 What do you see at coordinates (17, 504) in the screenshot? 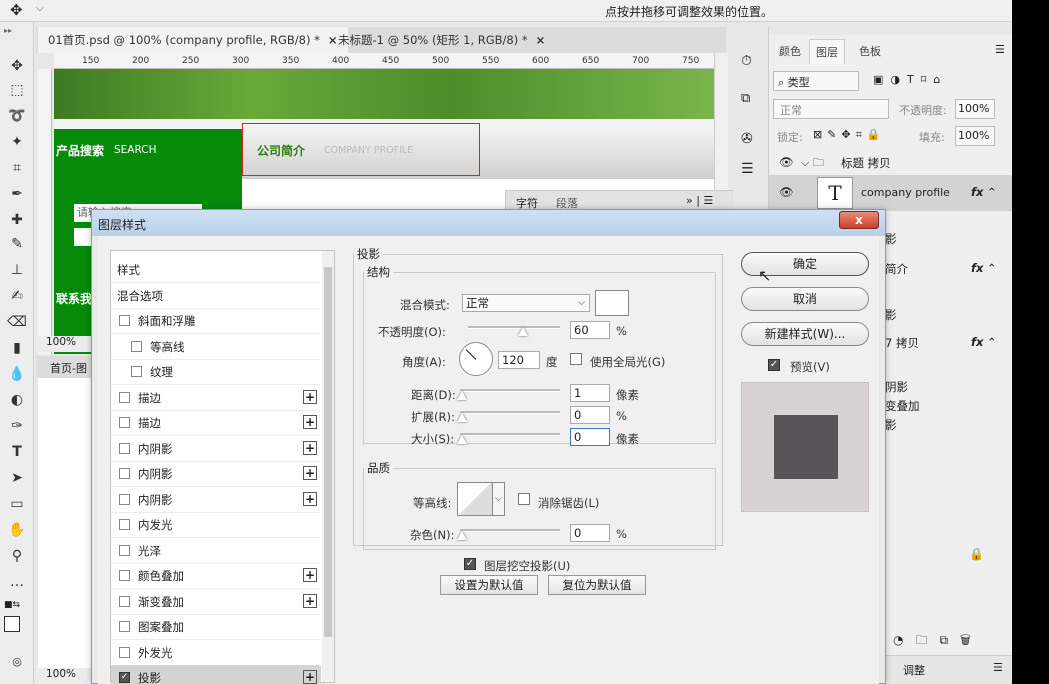
I see `rectangle-icon: ▭` at bounding box center [17, 504].